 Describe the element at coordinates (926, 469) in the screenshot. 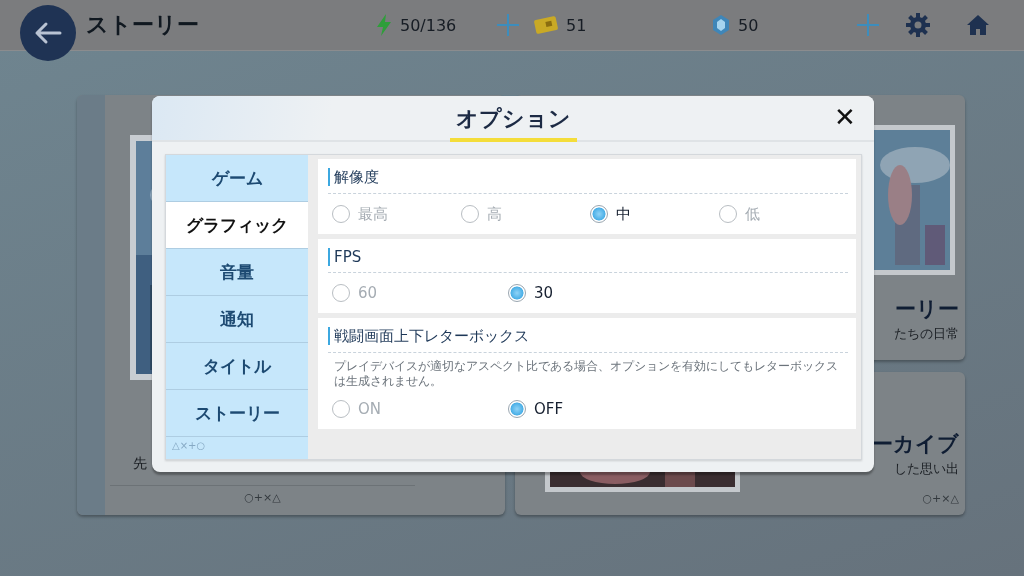

I see `card-subtitle: した思い出` at that location.